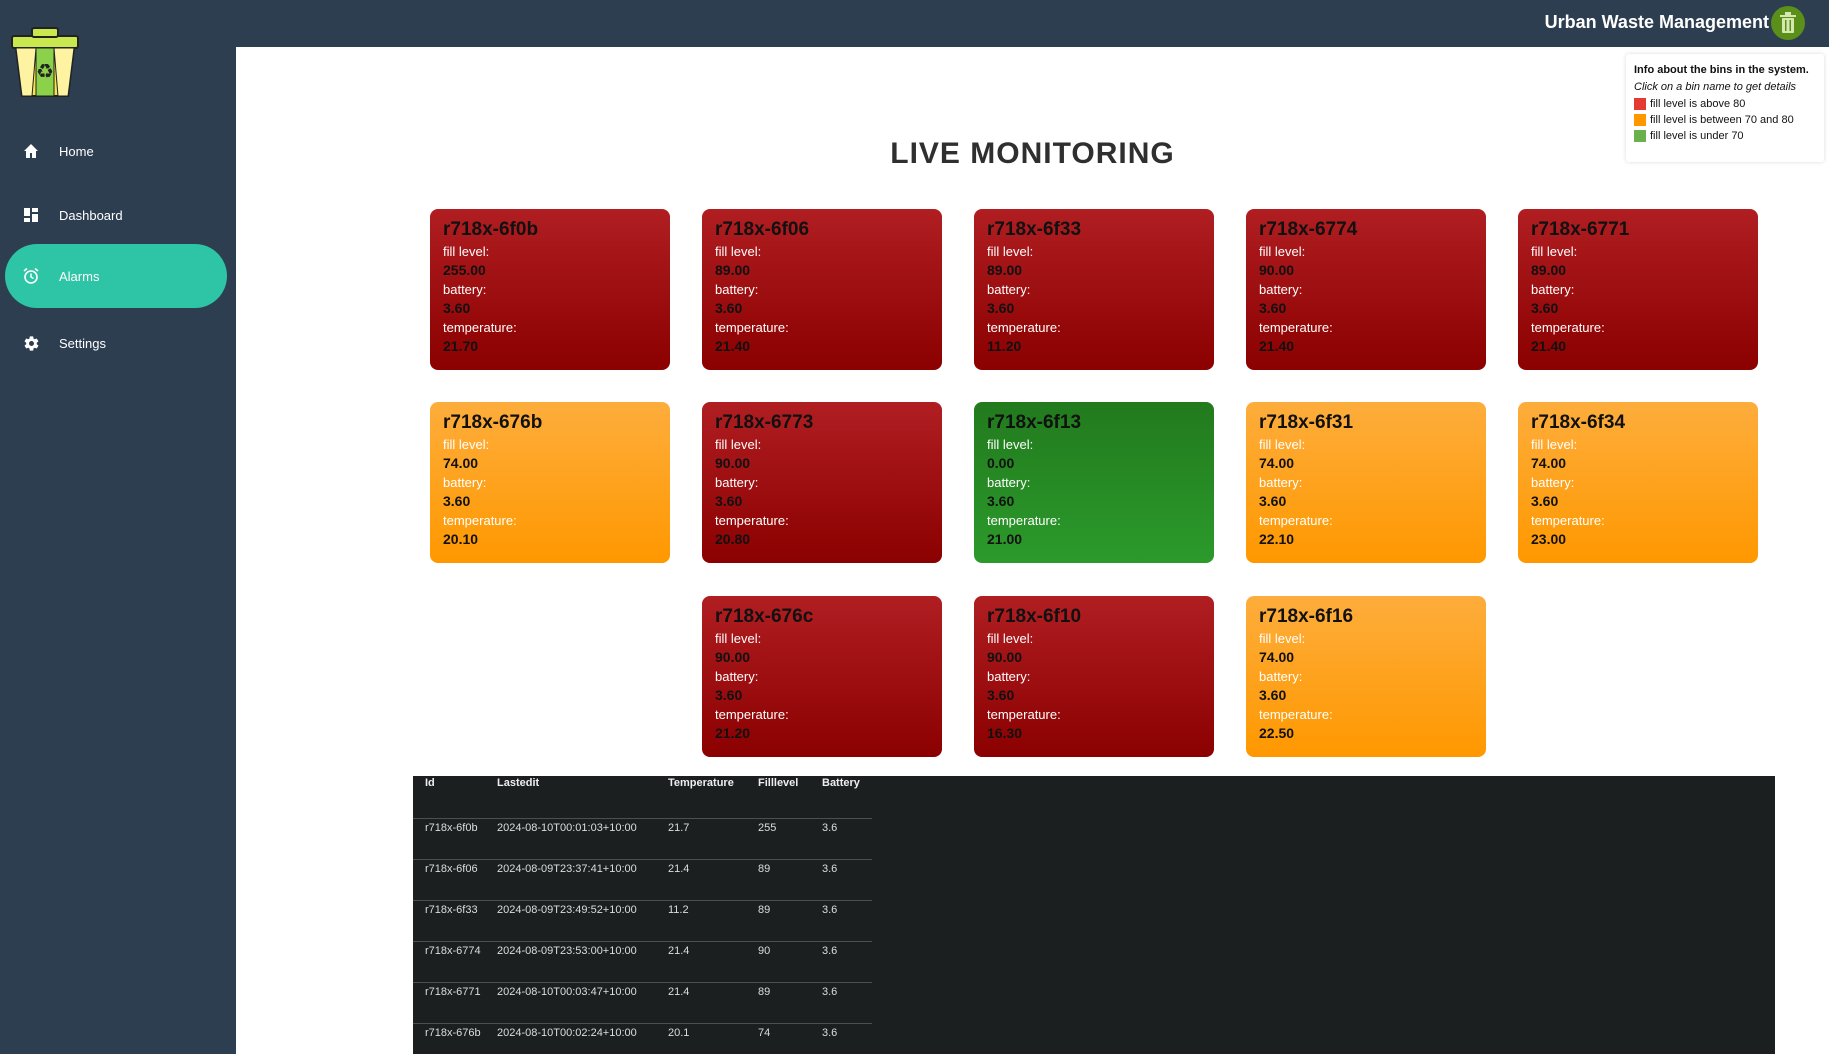  Describe the element at coordinates (847, 797) in the screenshot. I see `column-header-battery: Battery` at that location.